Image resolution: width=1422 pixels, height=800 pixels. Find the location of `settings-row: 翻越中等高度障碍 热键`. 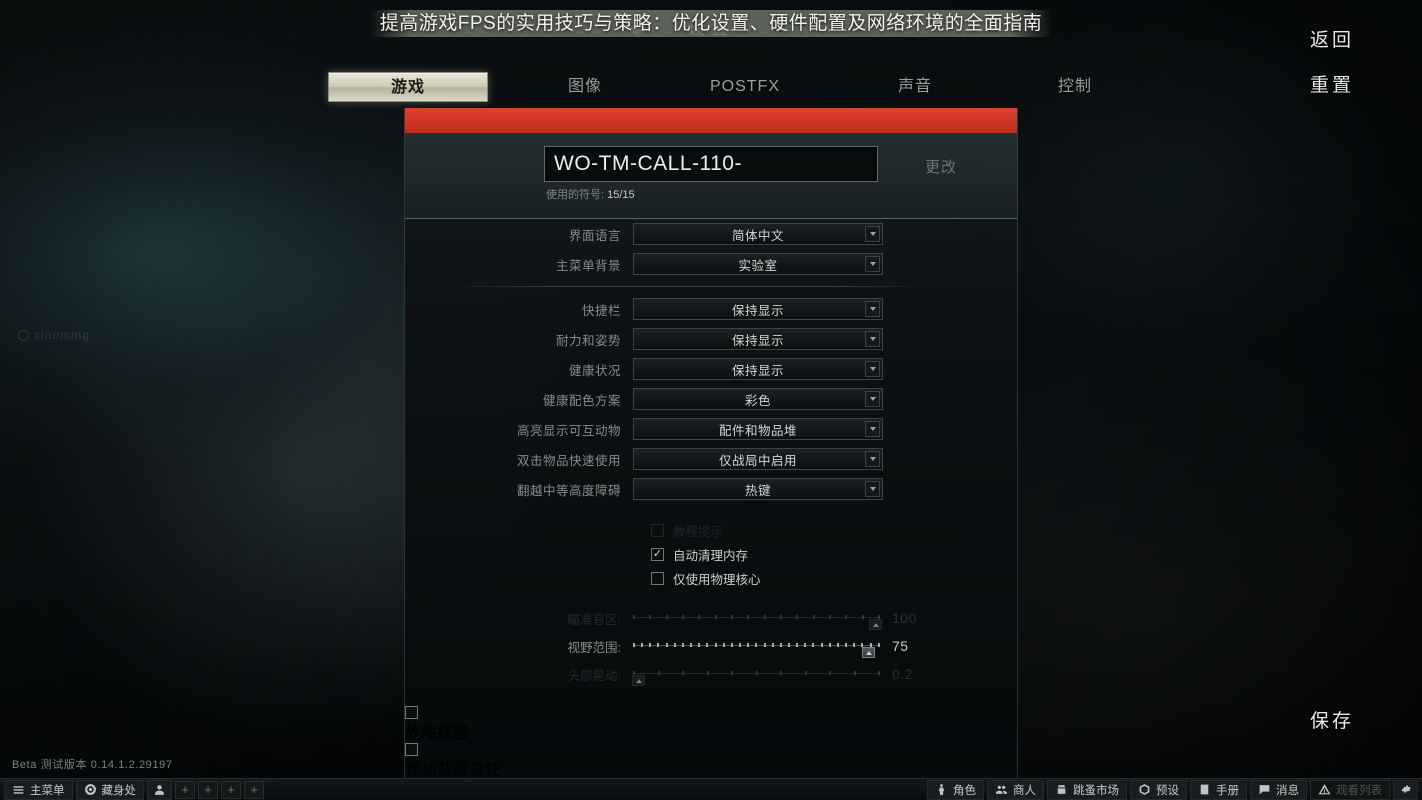

settings-row: 翻越中等高度障碍 热键 is located at coordinates (711, 489).